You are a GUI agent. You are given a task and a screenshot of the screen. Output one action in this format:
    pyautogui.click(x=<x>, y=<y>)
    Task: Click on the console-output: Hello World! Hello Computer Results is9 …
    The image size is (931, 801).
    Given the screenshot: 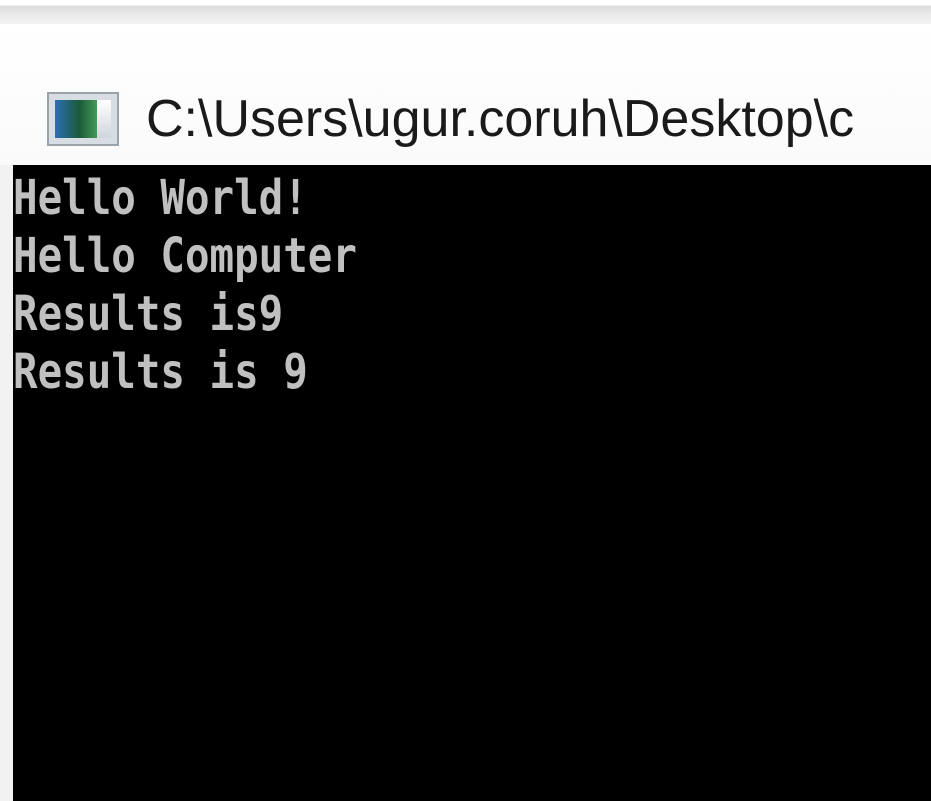 What is the action you would take?
    pyautogui.click(x=215, y=285)
    